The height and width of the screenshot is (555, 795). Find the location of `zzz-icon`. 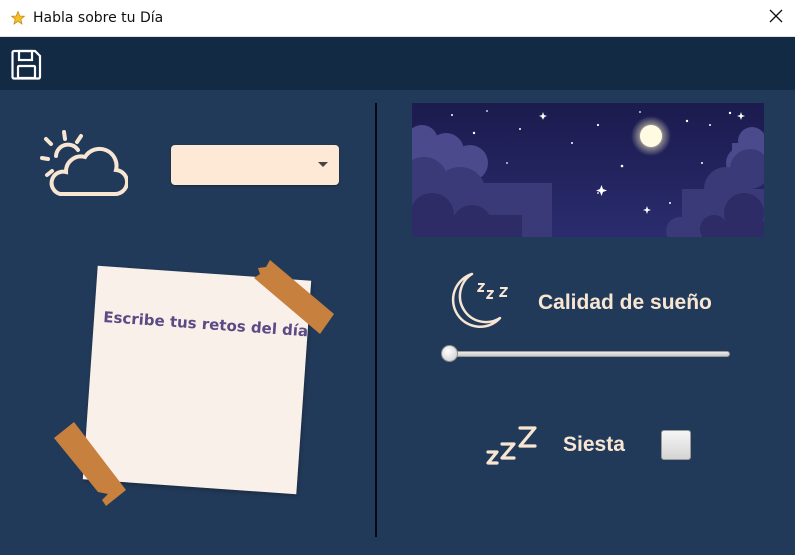

zzz-icon is located at coordinates (512, 447).